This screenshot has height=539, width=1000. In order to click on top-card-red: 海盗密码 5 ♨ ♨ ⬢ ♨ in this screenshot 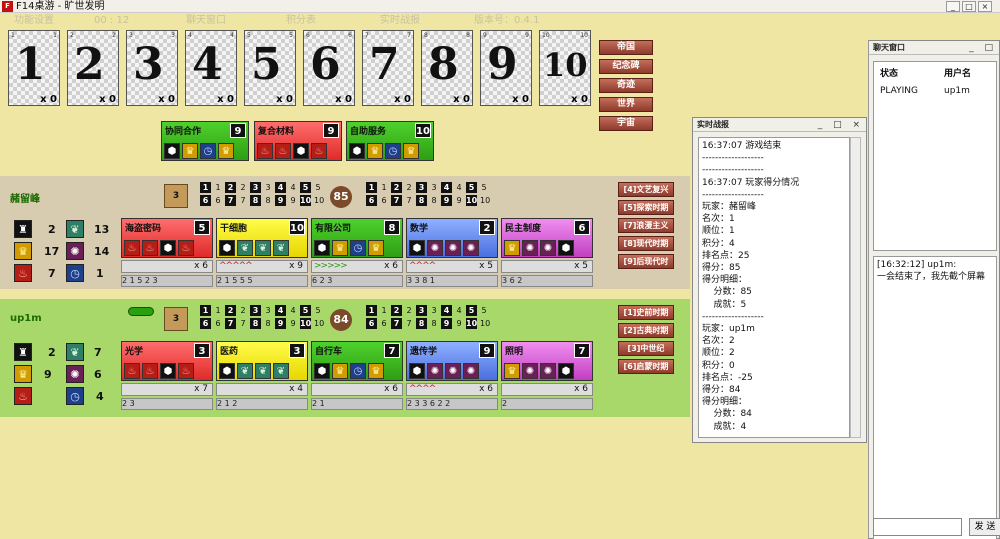, I will do `click(167, 238)`.